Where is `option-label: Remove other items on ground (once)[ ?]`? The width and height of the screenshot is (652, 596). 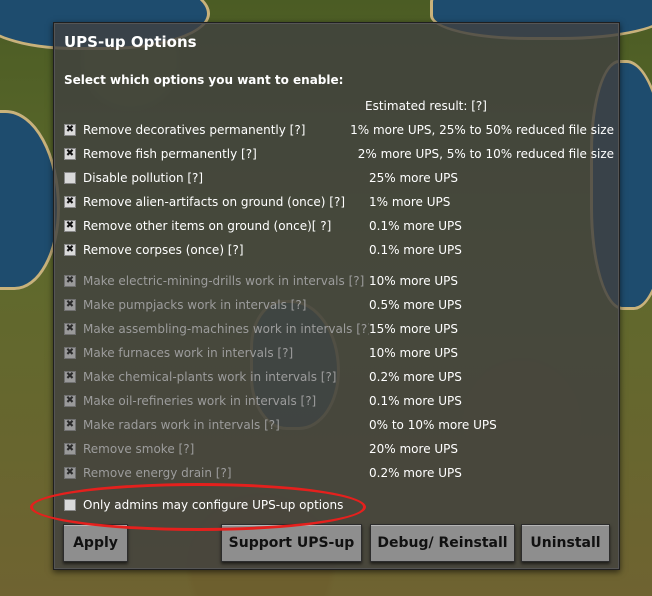 option-label: Remove other items on ground (once)[ ?] is located at coordinates (207, 226).